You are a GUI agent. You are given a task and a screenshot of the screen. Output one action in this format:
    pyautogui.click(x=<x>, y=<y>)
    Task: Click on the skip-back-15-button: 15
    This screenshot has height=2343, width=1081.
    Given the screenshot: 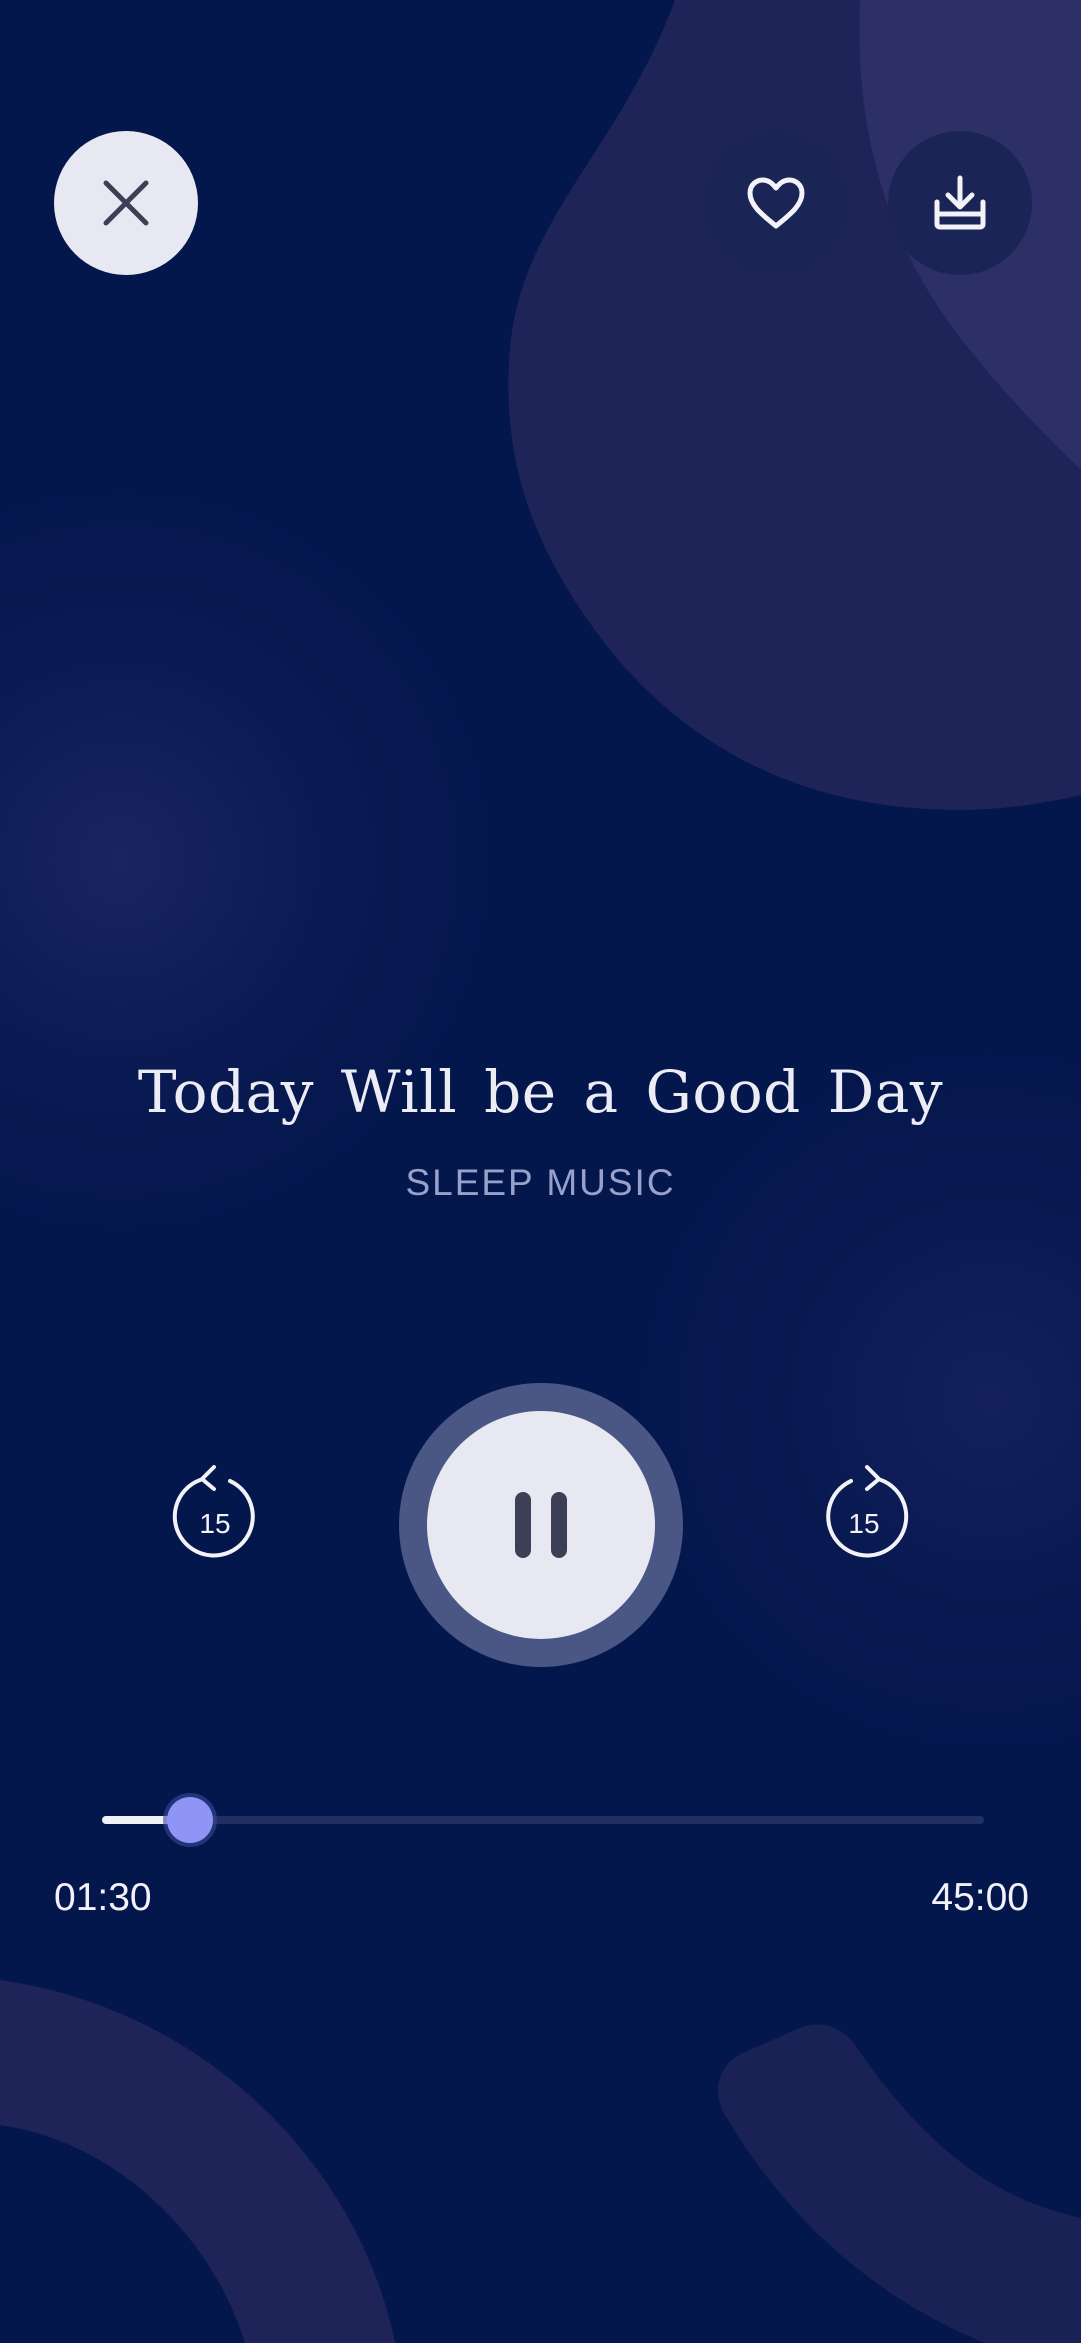 What is the action you would take?
    pyautogui.click(x=217, y=1520)
    